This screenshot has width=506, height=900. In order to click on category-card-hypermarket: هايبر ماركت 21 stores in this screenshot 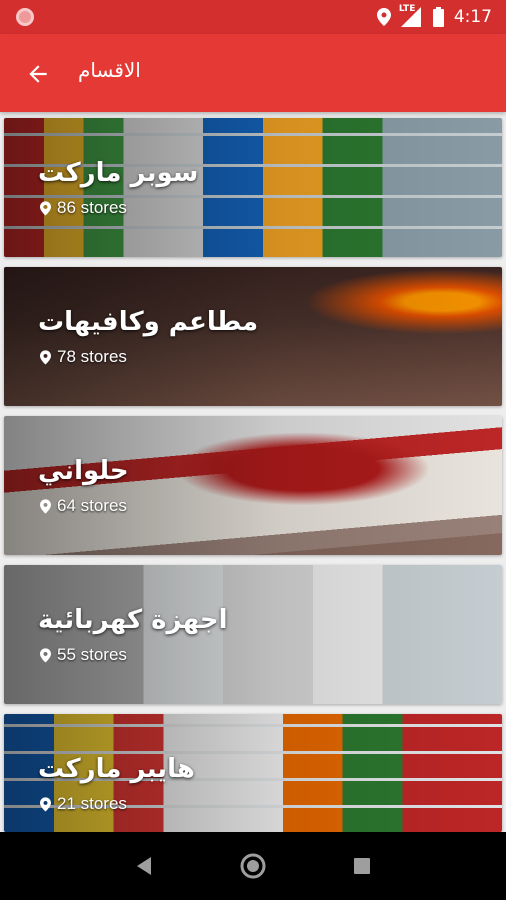, I will do `click(253, 773)`.